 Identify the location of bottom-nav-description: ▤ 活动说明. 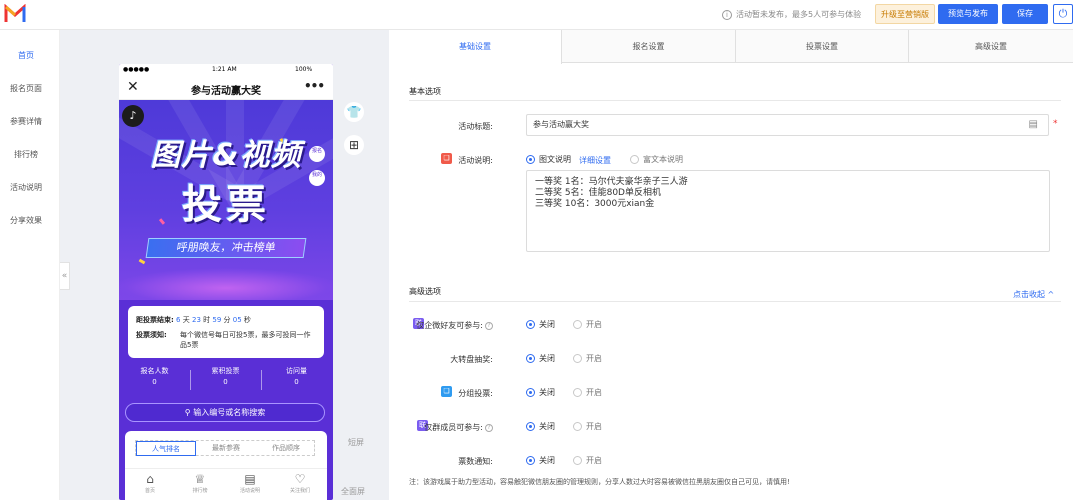
(250, 482).